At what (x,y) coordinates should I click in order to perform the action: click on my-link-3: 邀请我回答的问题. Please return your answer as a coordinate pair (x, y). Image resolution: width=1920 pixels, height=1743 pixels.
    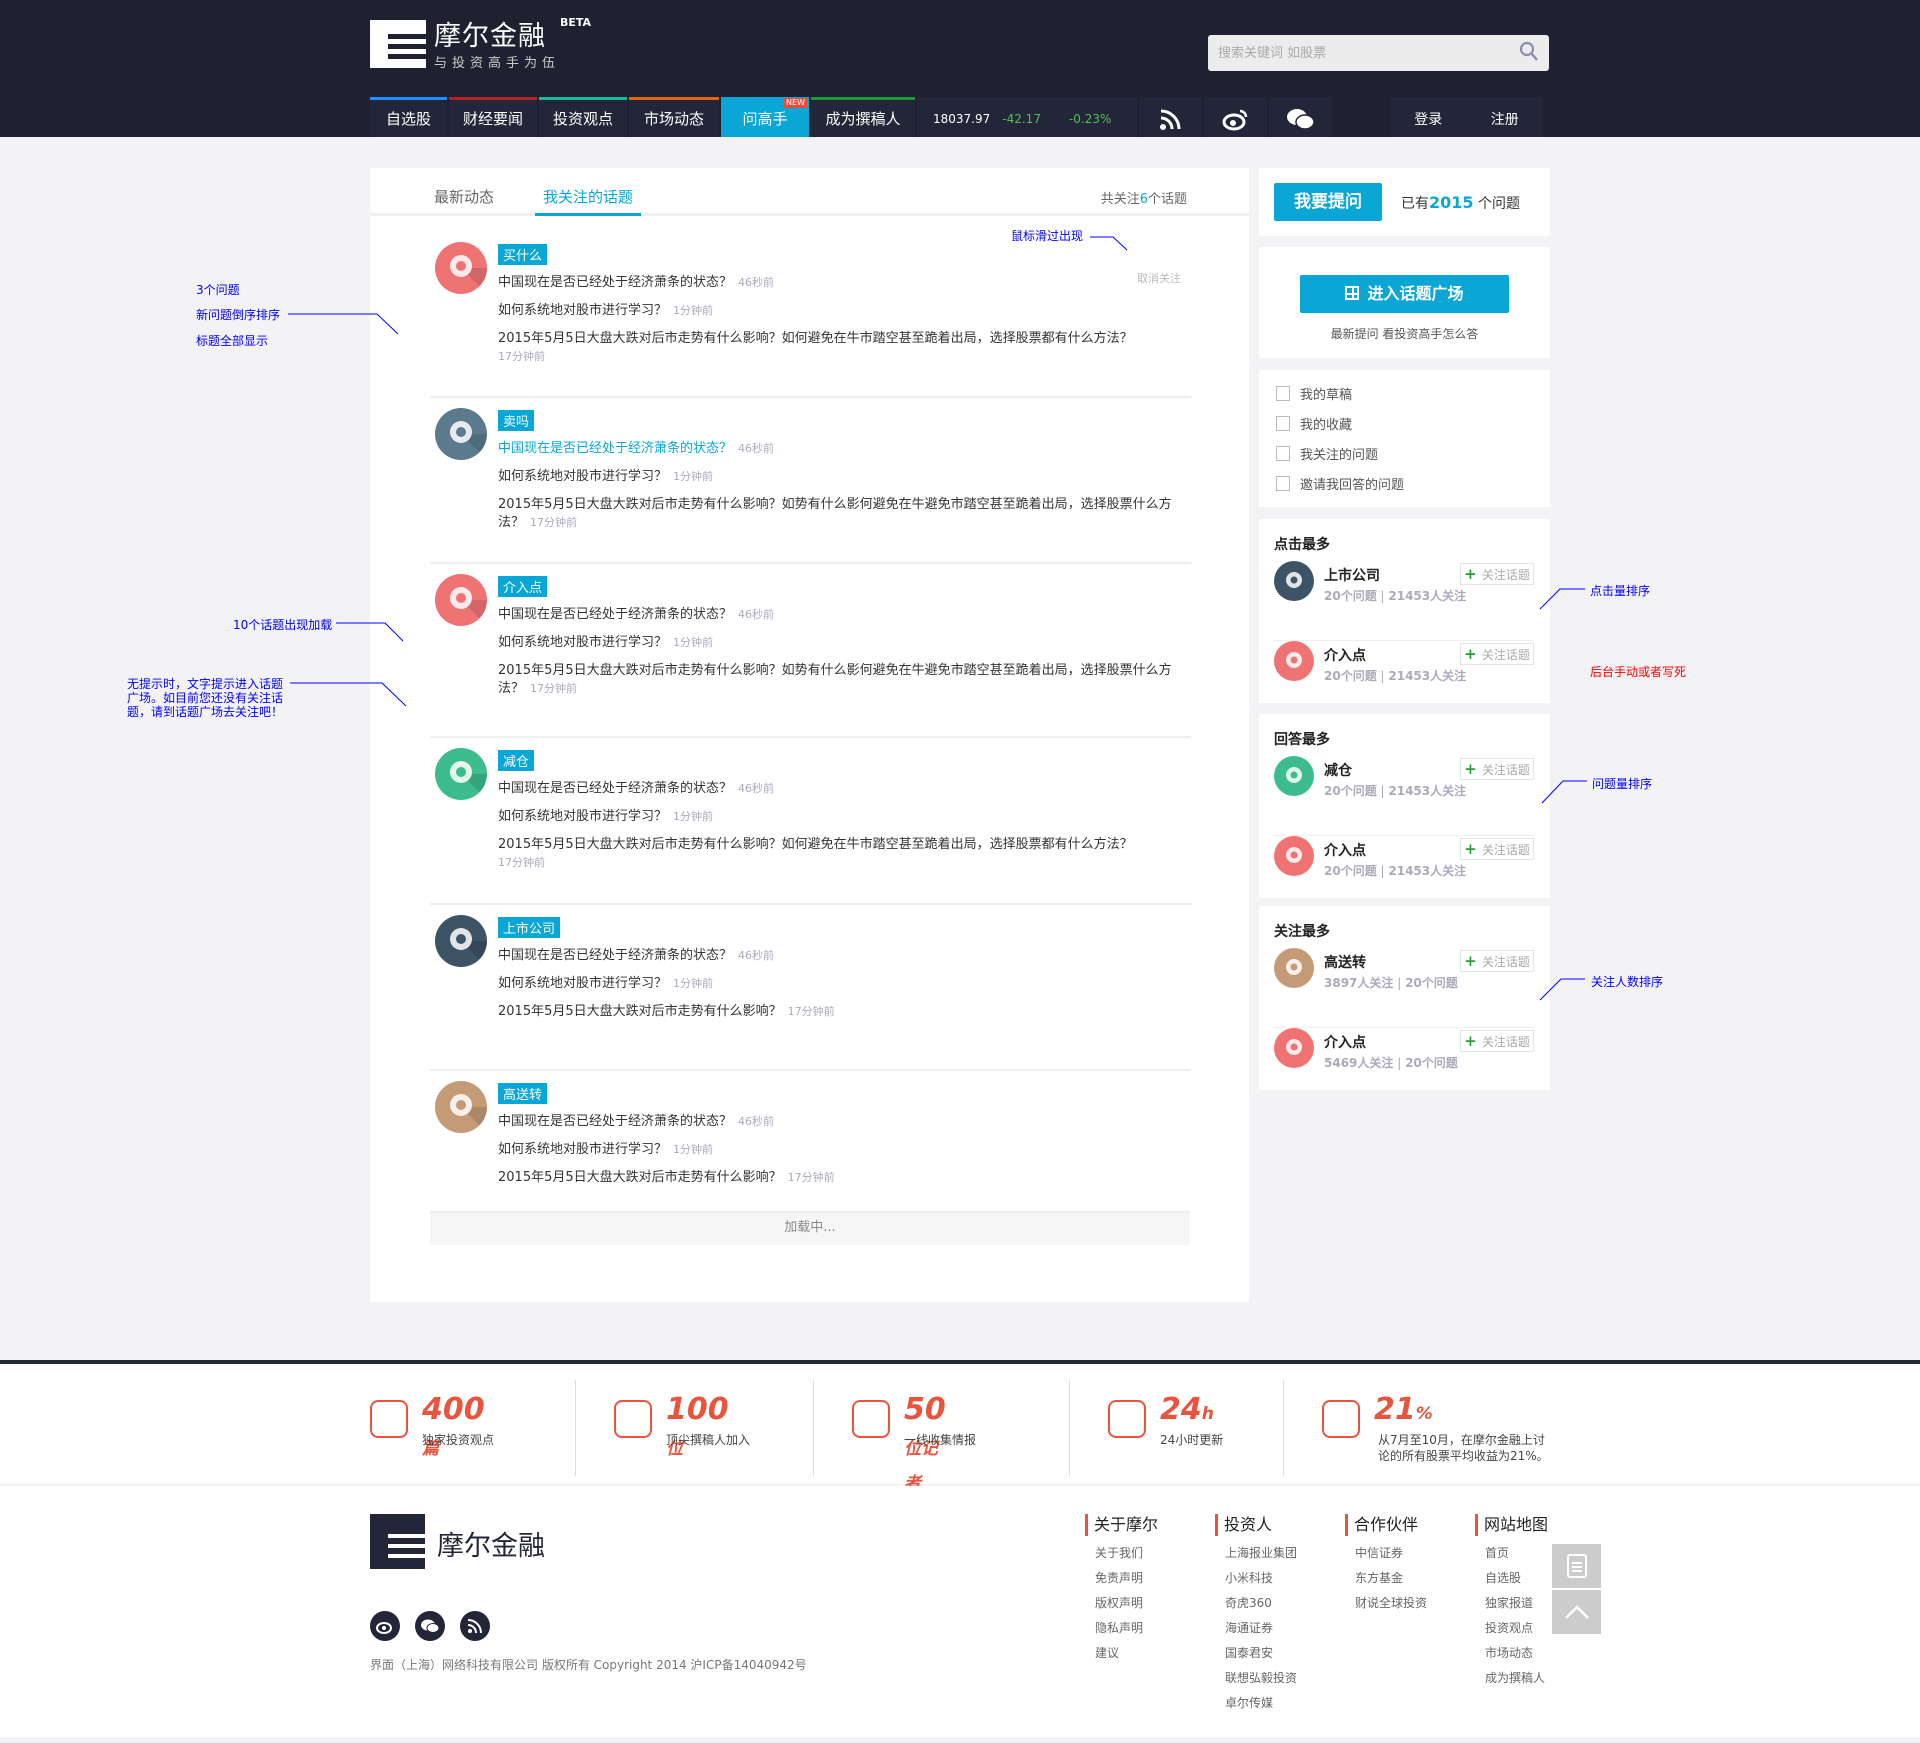
    Looking at the image, I should click on (1340, 483).